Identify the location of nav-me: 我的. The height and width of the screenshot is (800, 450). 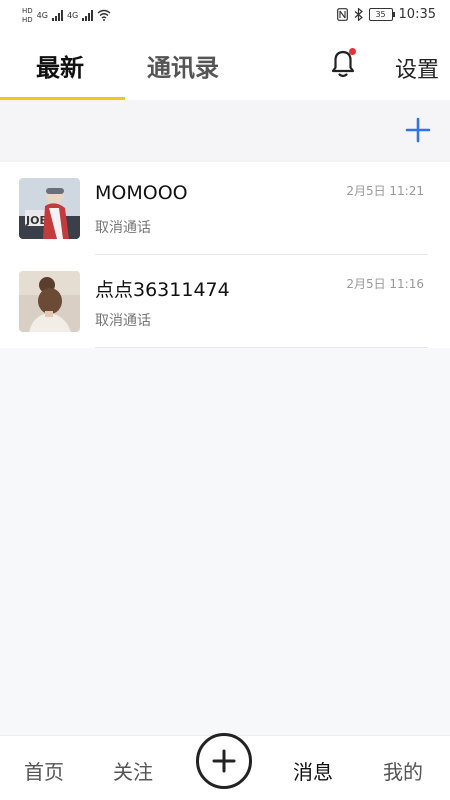
(403, 770).